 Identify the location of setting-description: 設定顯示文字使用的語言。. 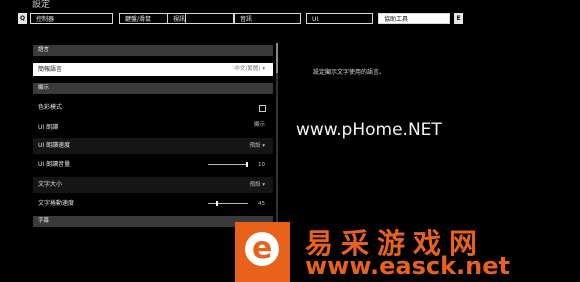
(349, 72).